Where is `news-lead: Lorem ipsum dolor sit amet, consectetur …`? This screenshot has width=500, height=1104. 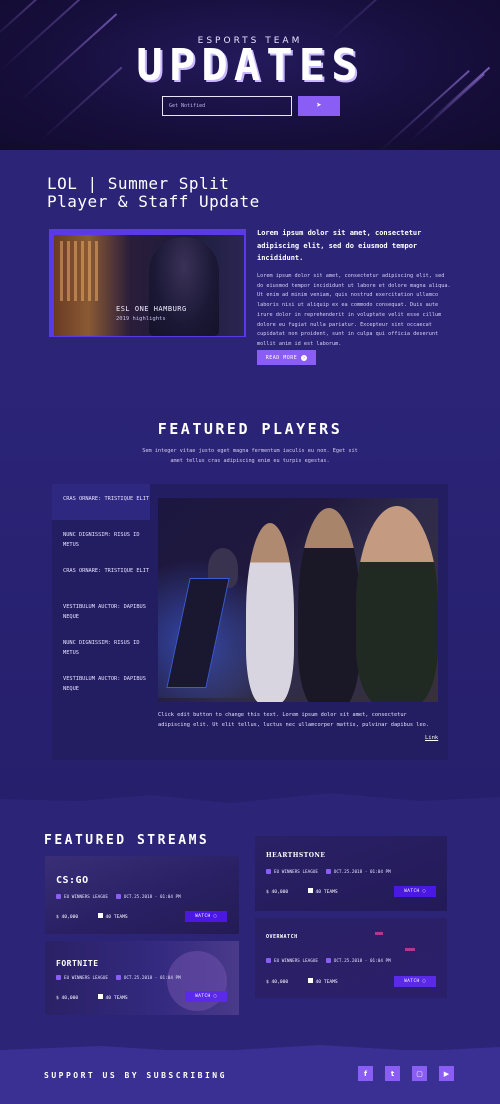 news-lead: Lorem ipsum dolor sit amet, consectetur … is located at coordinates (339, 245).